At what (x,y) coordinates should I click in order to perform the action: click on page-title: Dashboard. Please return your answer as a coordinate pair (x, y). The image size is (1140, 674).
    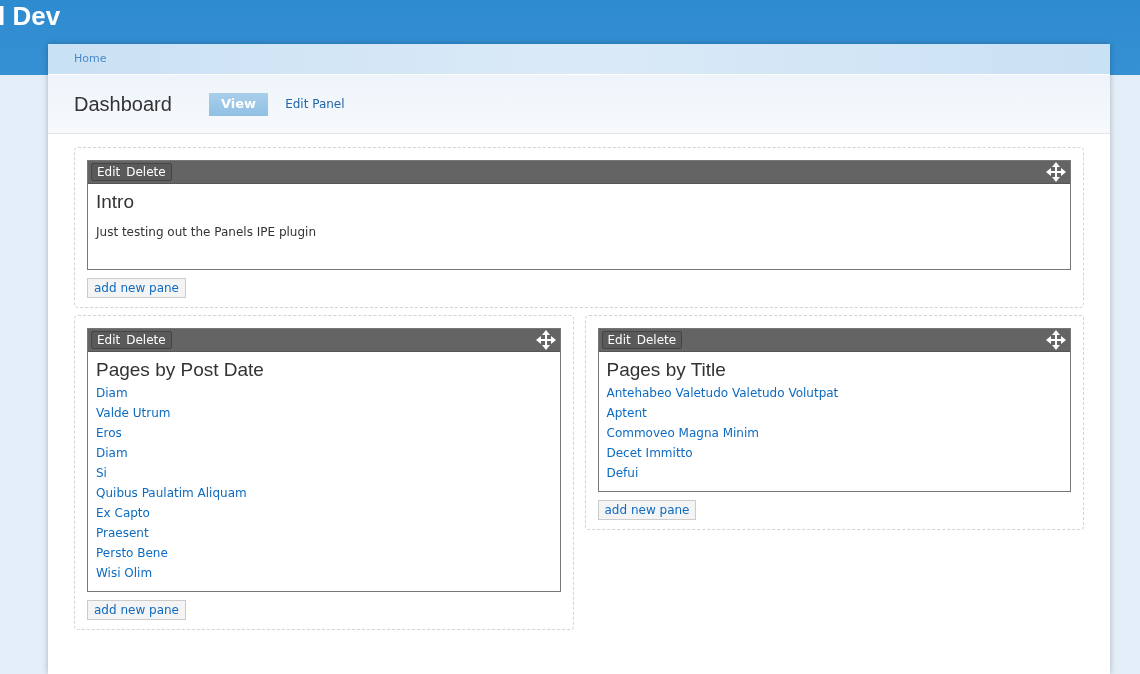
    Looking at the image, I should click on (123, 104).